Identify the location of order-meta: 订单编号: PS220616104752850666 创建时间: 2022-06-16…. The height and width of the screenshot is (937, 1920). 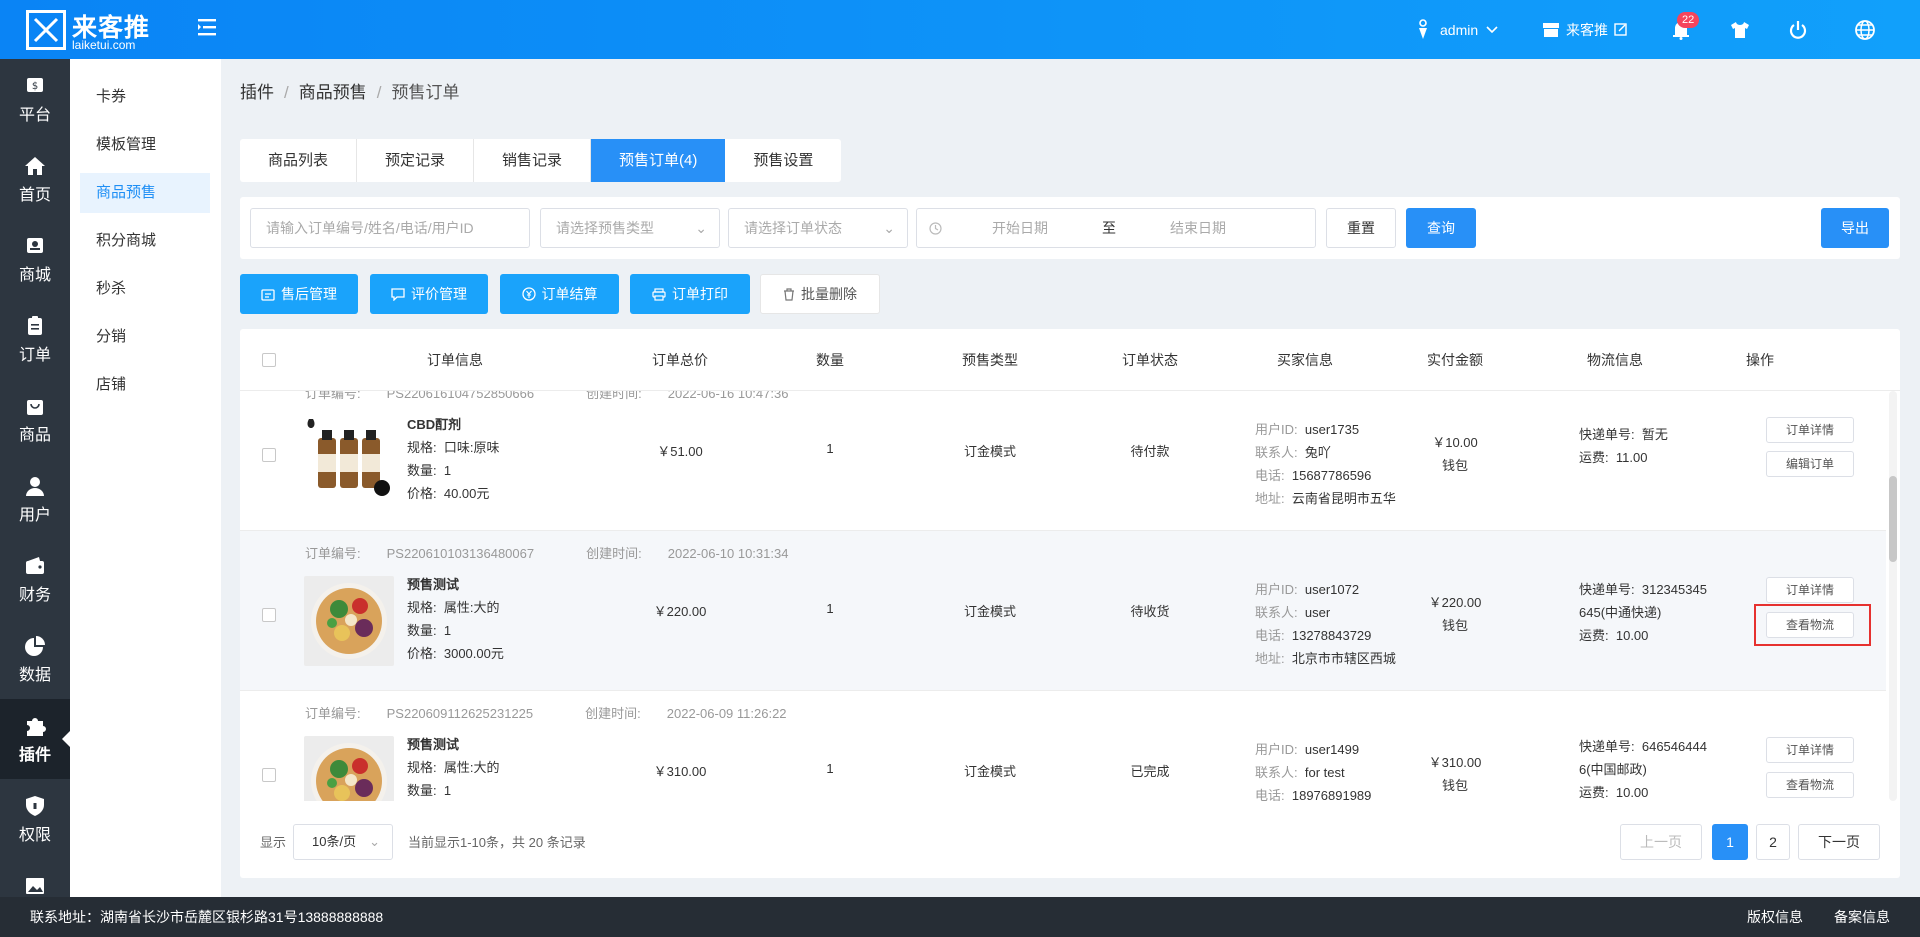
(547, 396).